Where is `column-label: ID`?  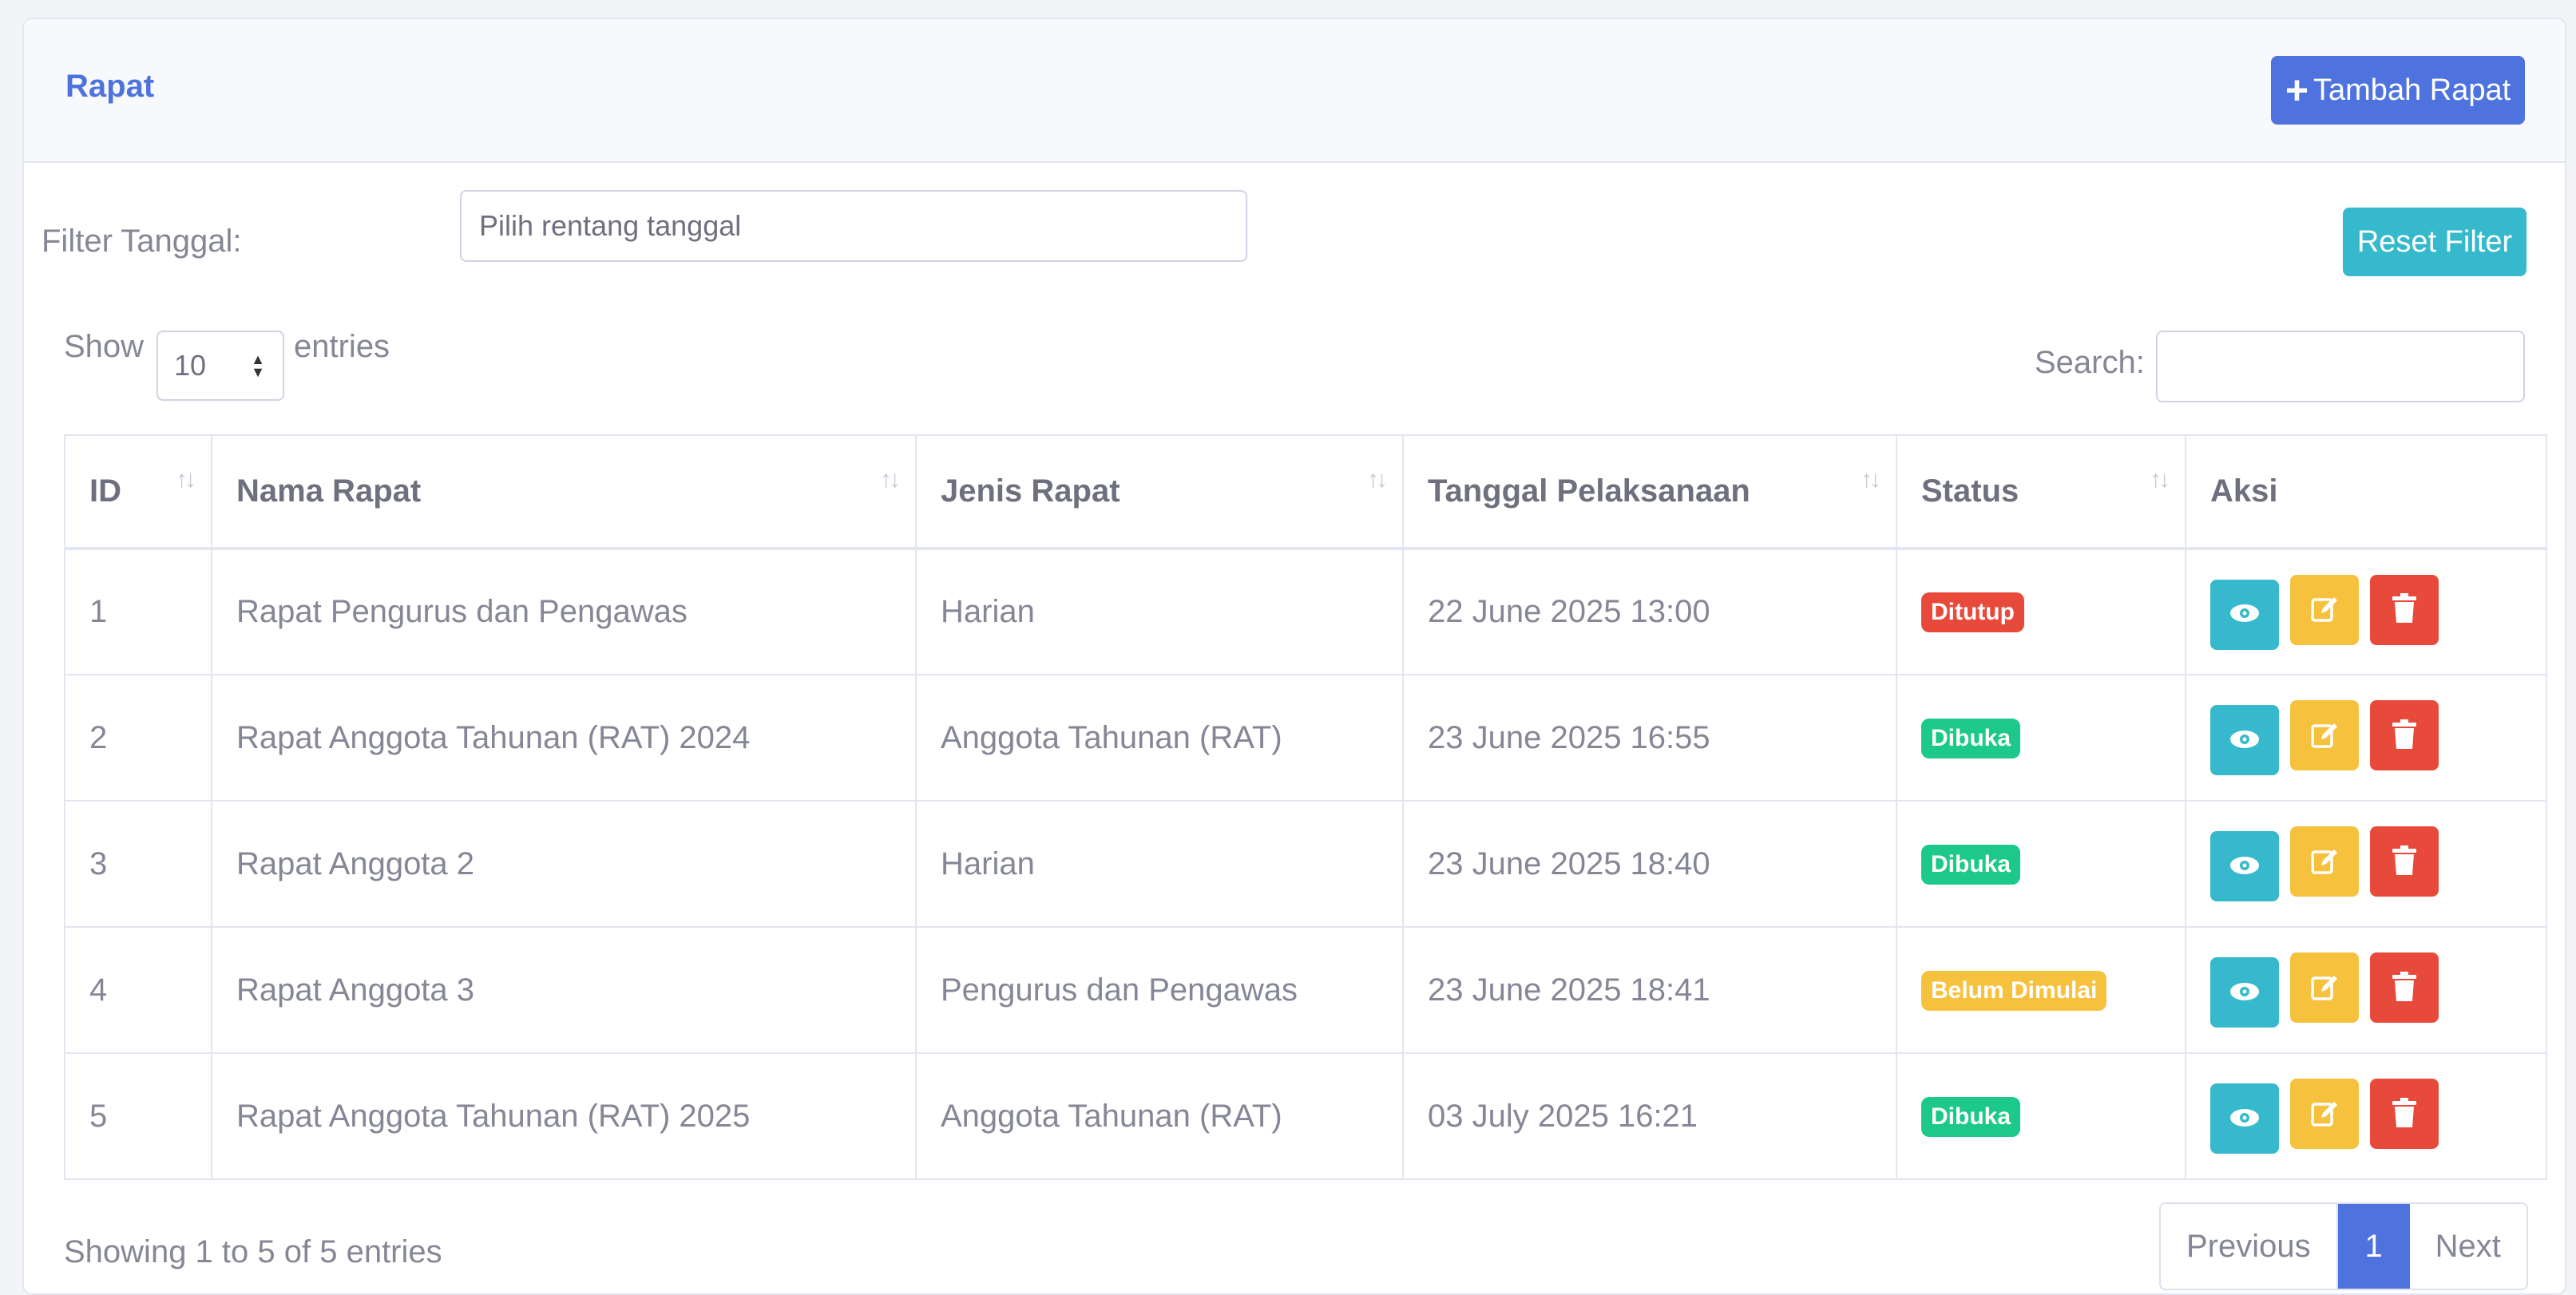 column-label: ID is located at coordinates (105, 491).